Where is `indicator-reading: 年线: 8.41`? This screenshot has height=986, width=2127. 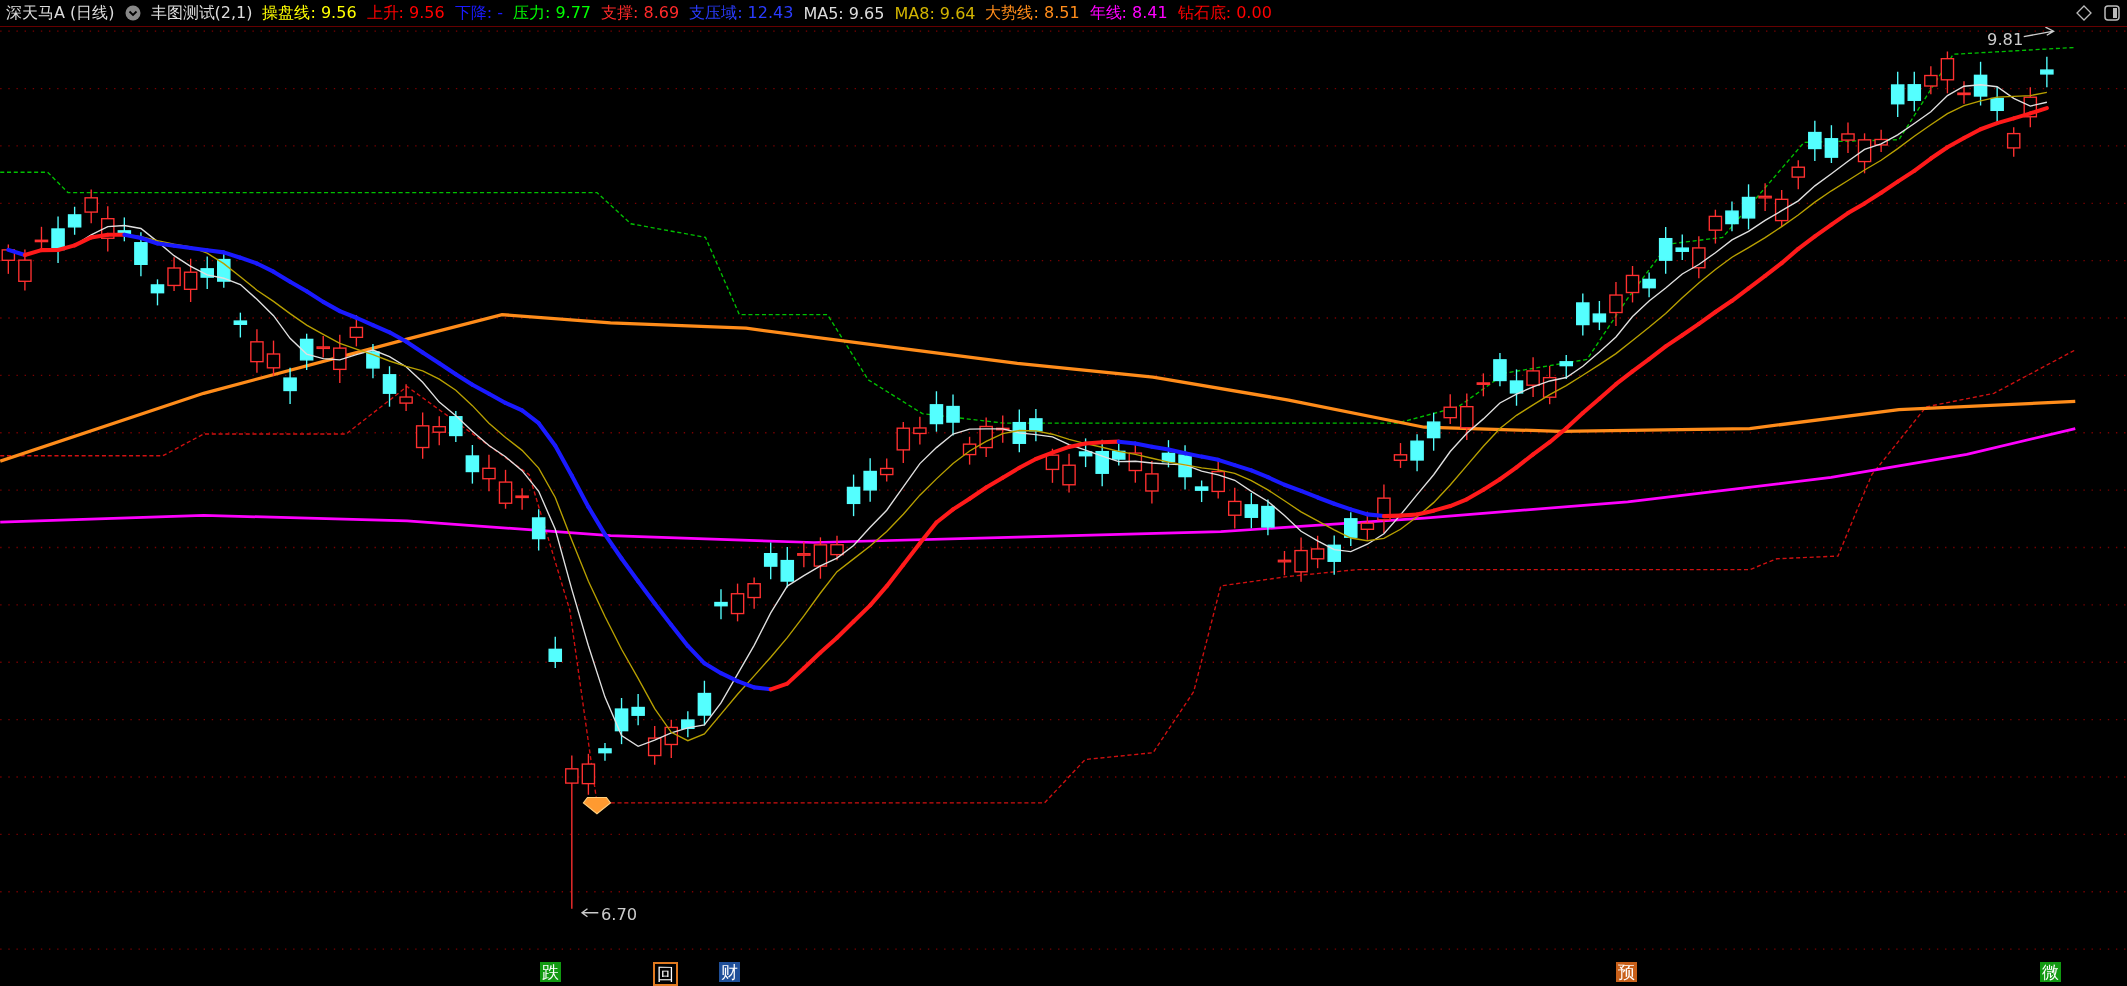 indicator-reading: 年线: 8.41 is located at coordinates (1128, 13).